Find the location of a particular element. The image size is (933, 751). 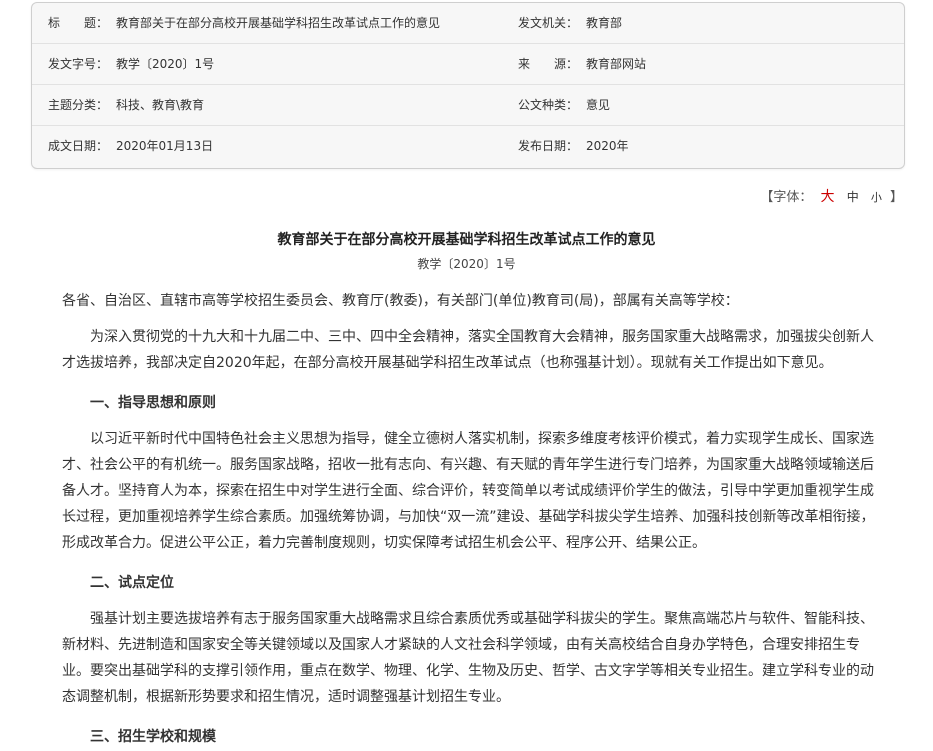

metadata-label: 主题分类： is located at coordinates (78, 105).